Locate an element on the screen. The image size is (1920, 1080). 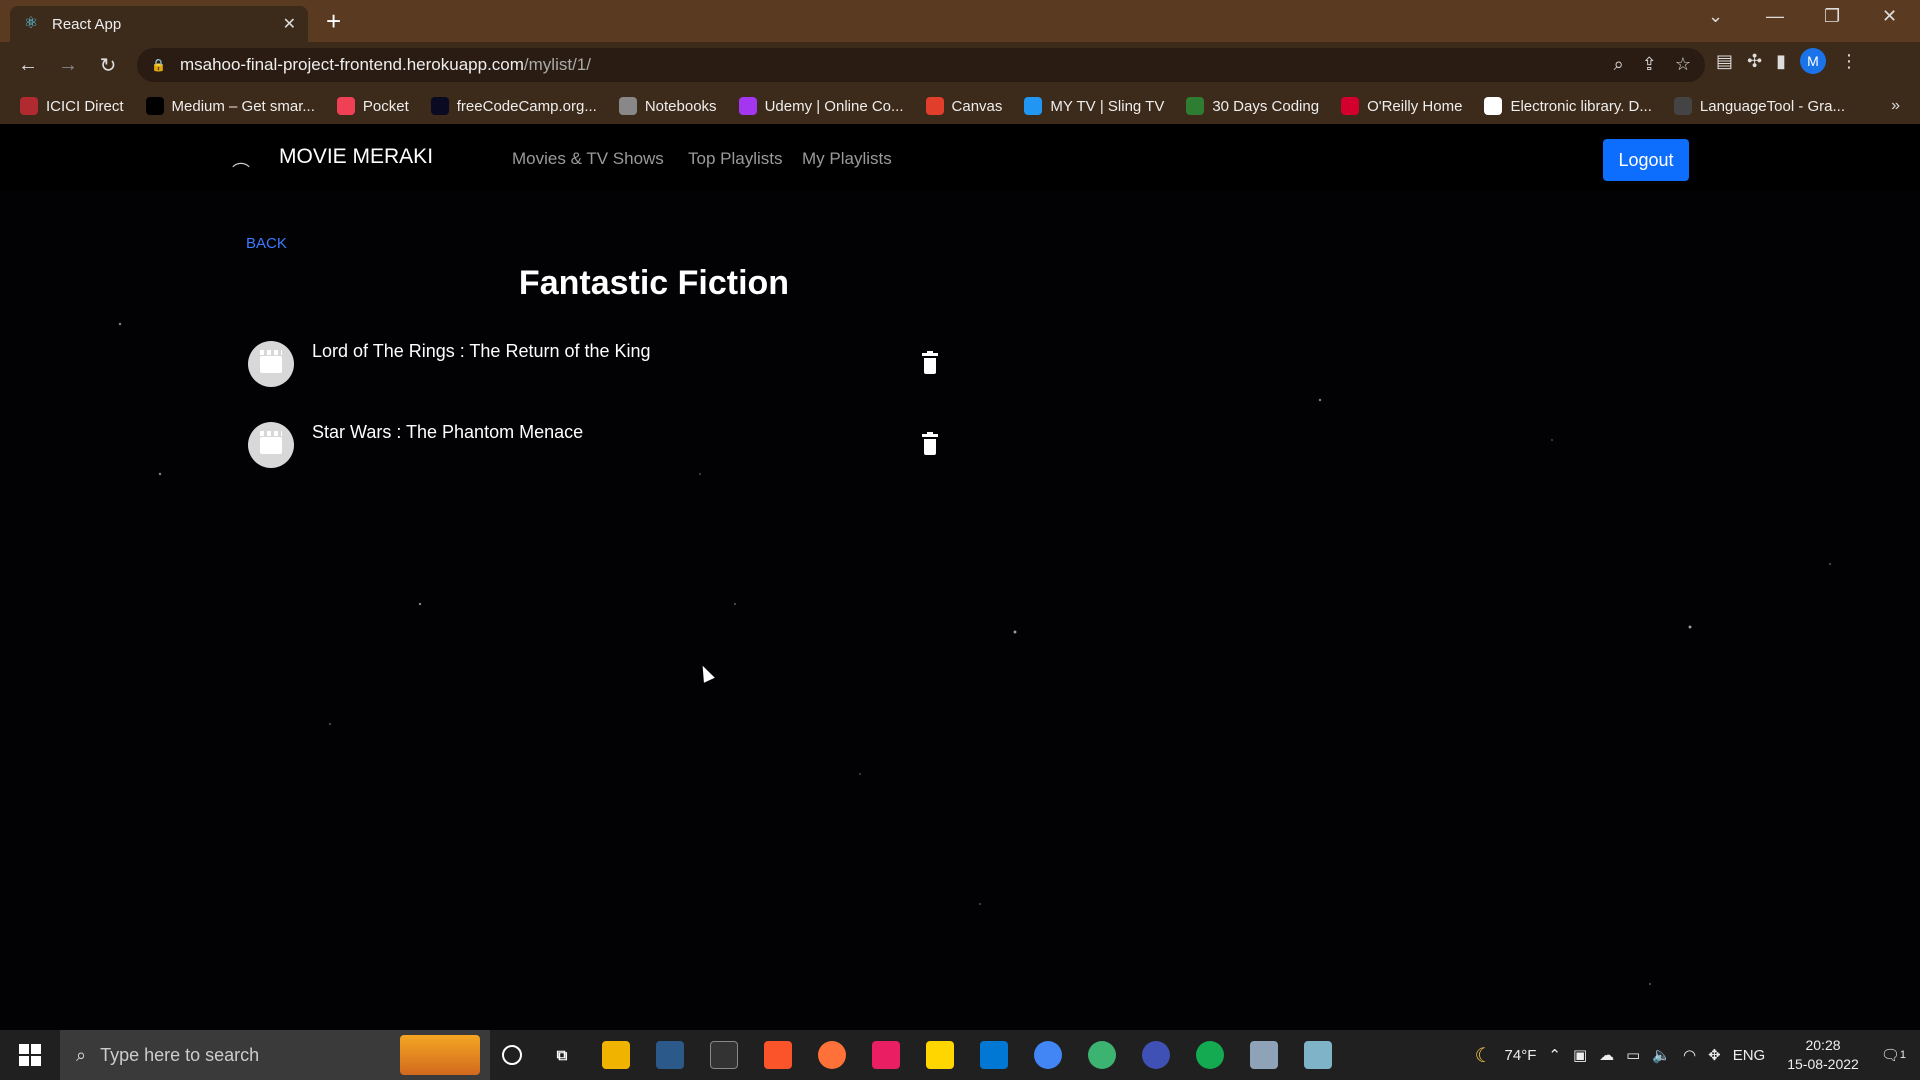
eclipse-icon is located at coordinates (1156, 1055).